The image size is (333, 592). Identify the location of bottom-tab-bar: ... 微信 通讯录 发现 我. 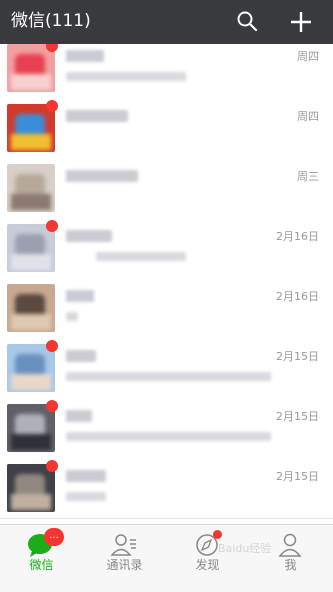
(166, 558).